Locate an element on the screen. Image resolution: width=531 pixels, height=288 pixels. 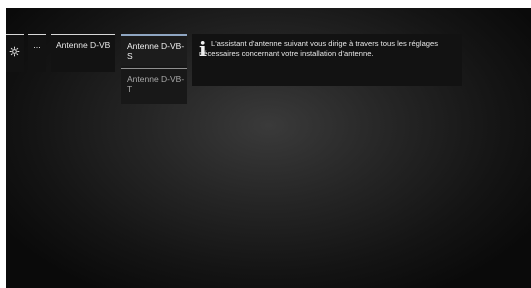
settings-menu-tile is located at coordinates (15, 53).